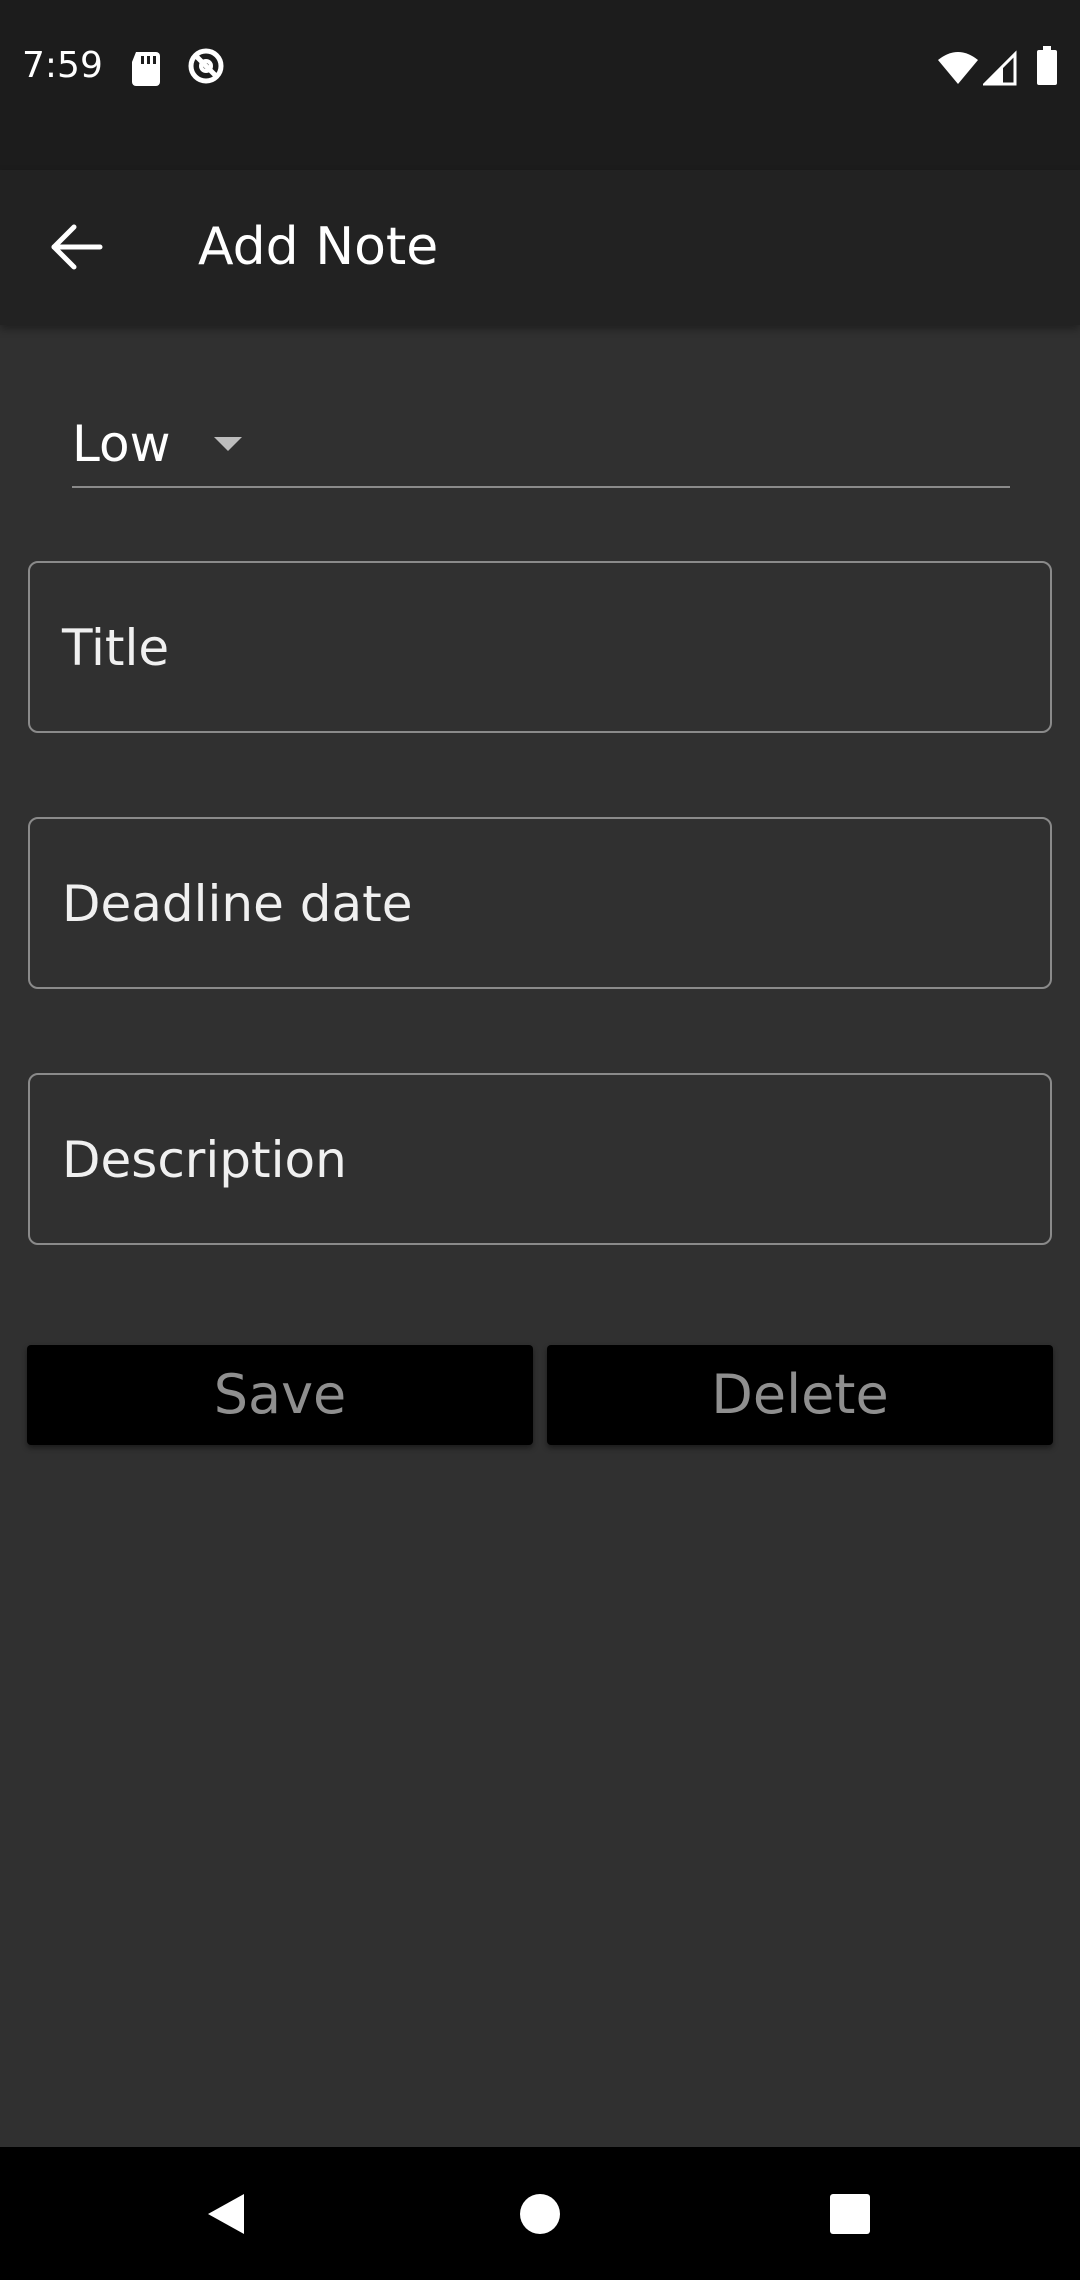  I want to click on deadline-date-input-label: Deadline date, so click(237, 904).